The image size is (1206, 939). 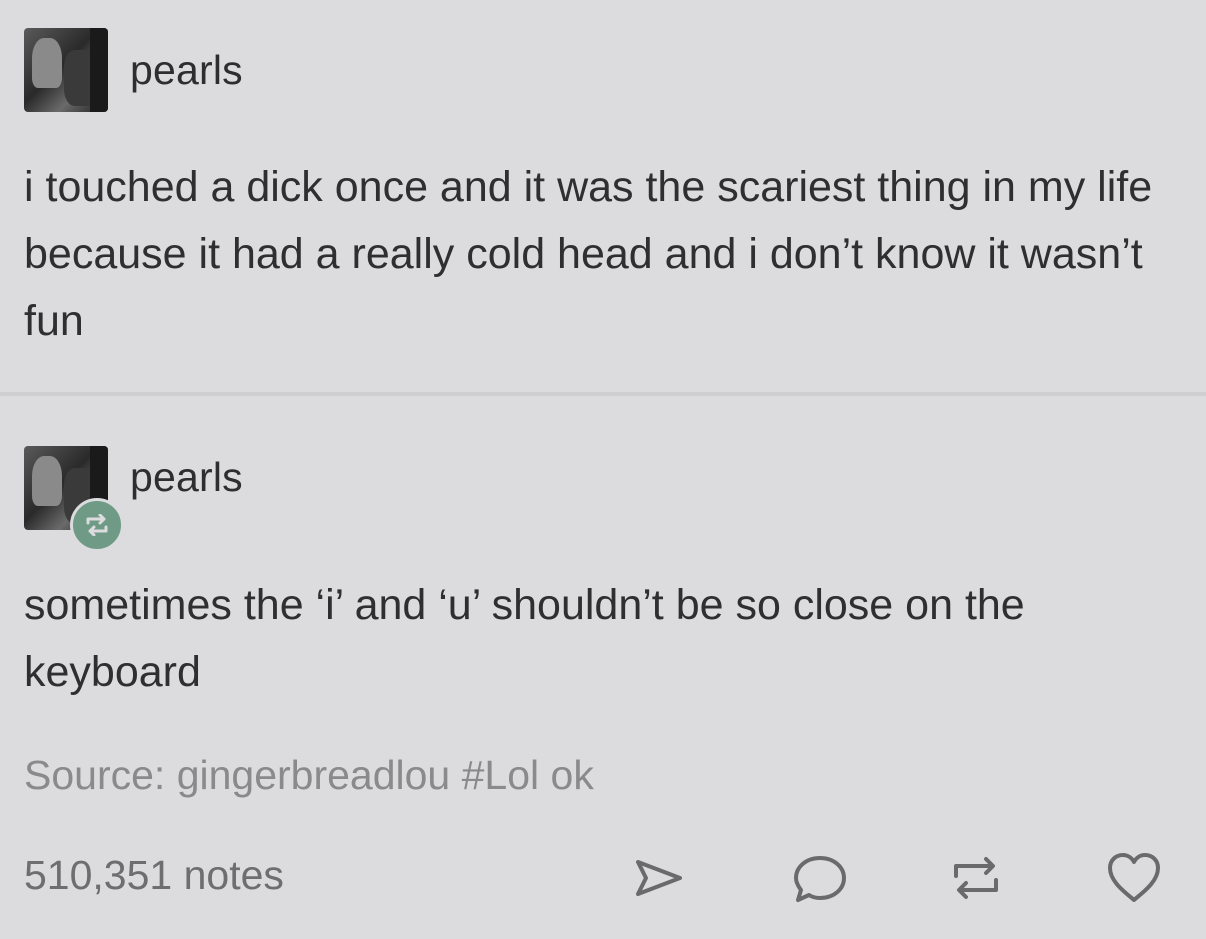 I want to click on post-header: pearls, so click(x=133, y=70).